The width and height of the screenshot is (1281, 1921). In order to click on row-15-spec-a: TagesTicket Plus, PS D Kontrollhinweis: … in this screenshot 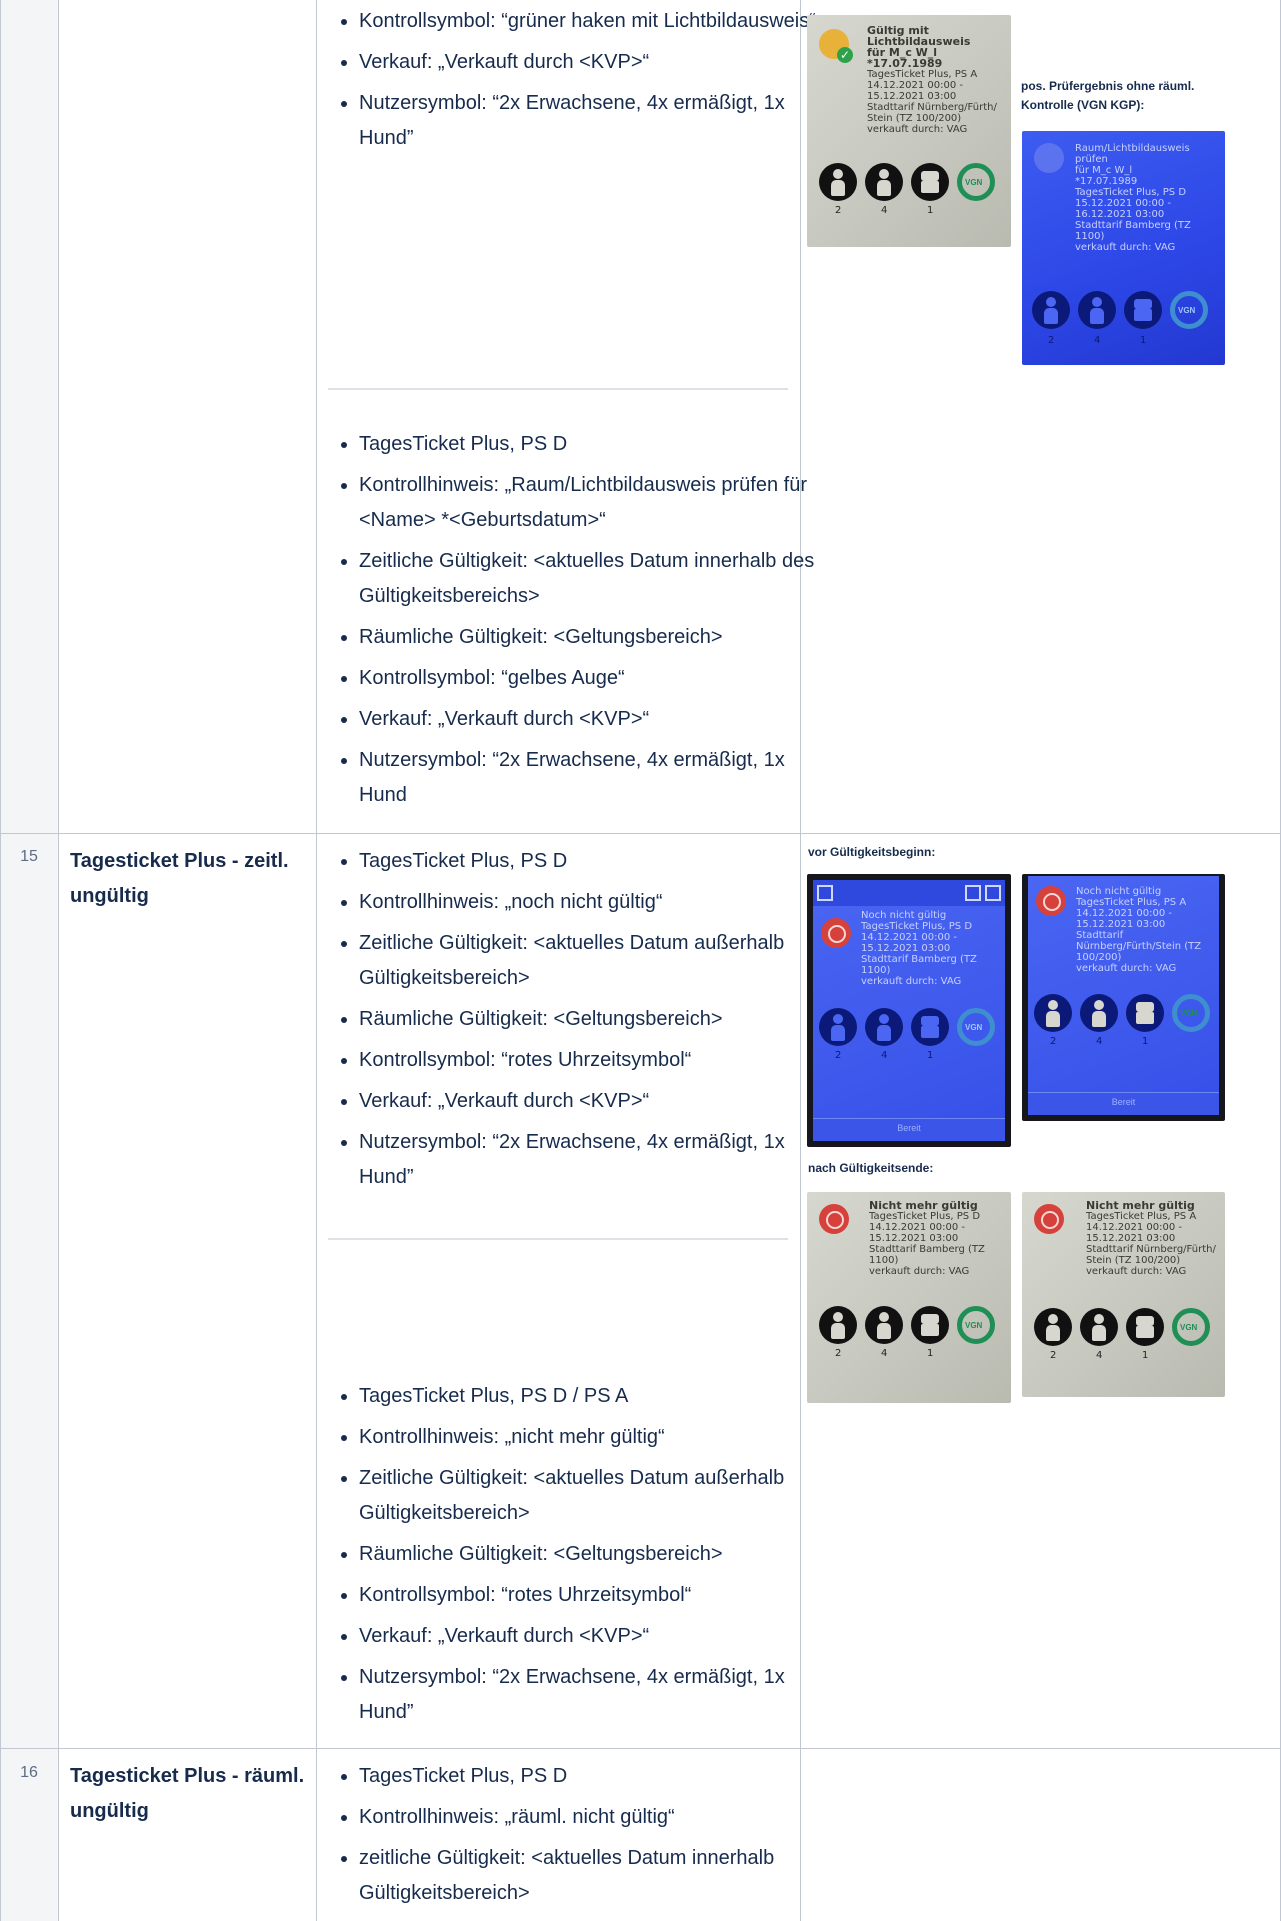, I will do `click(574, 1022)`.